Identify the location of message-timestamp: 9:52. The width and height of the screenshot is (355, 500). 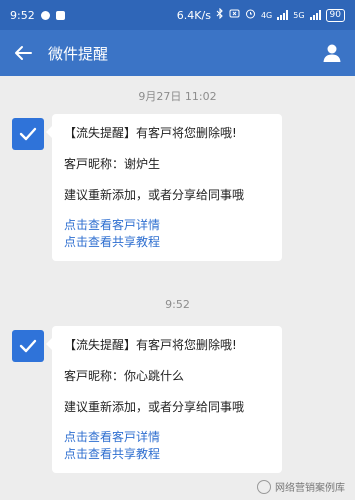
(177, 304).